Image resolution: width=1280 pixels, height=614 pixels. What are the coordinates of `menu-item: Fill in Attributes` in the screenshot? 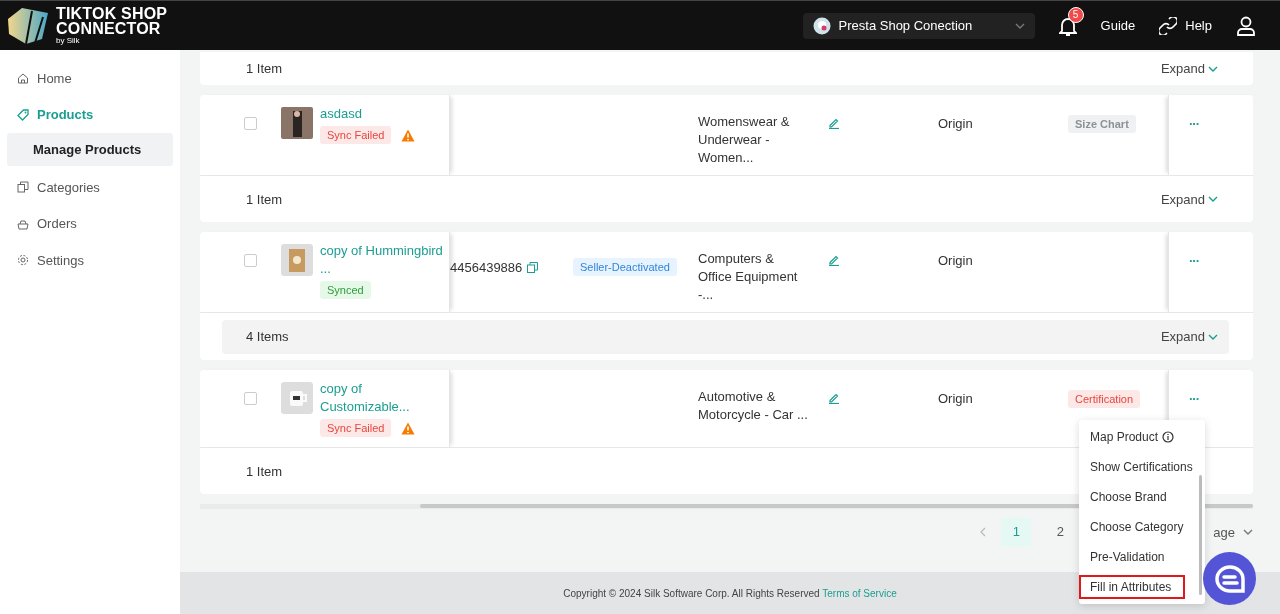 It's located at (1132, 587).